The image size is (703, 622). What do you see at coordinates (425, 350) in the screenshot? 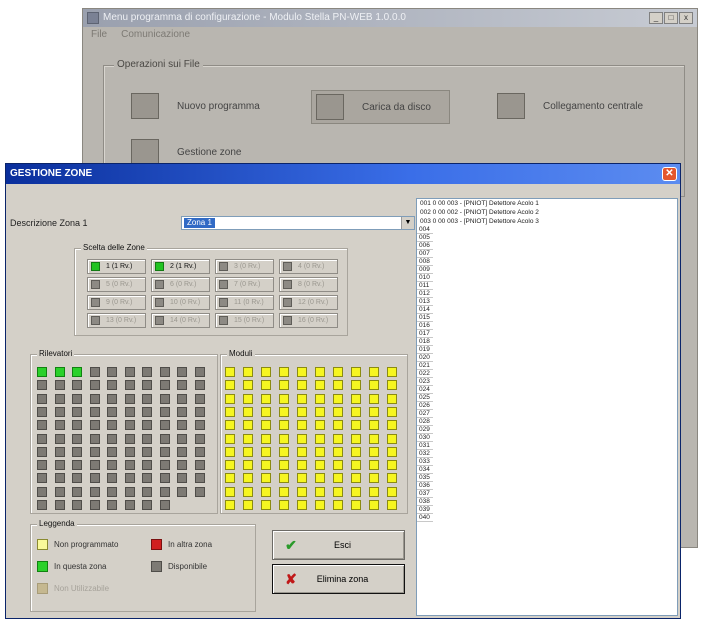
I see `list-item: 019` at bounding box center [425, 350].